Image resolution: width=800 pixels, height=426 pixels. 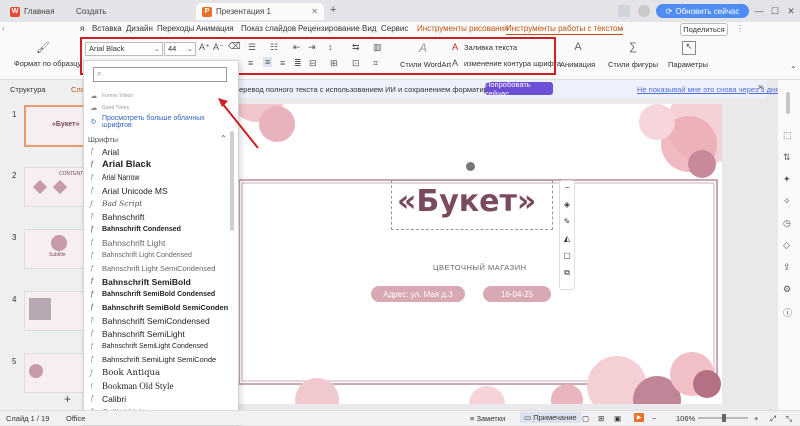 What do you see at coordinates (528, 417) in the screenshot?
I see `comment-icon: ▭` at bounding box center [528, 417].